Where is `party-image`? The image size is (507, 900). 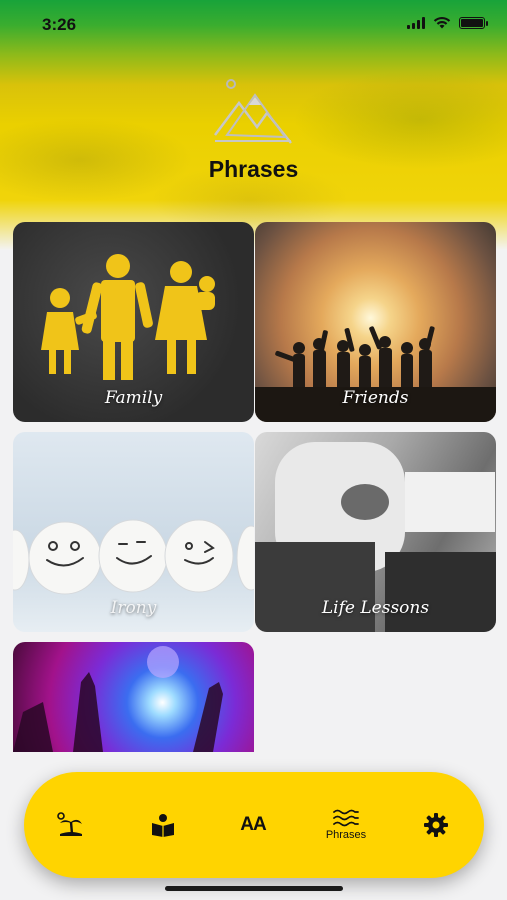
party-image is located at coordinates (118, 699).